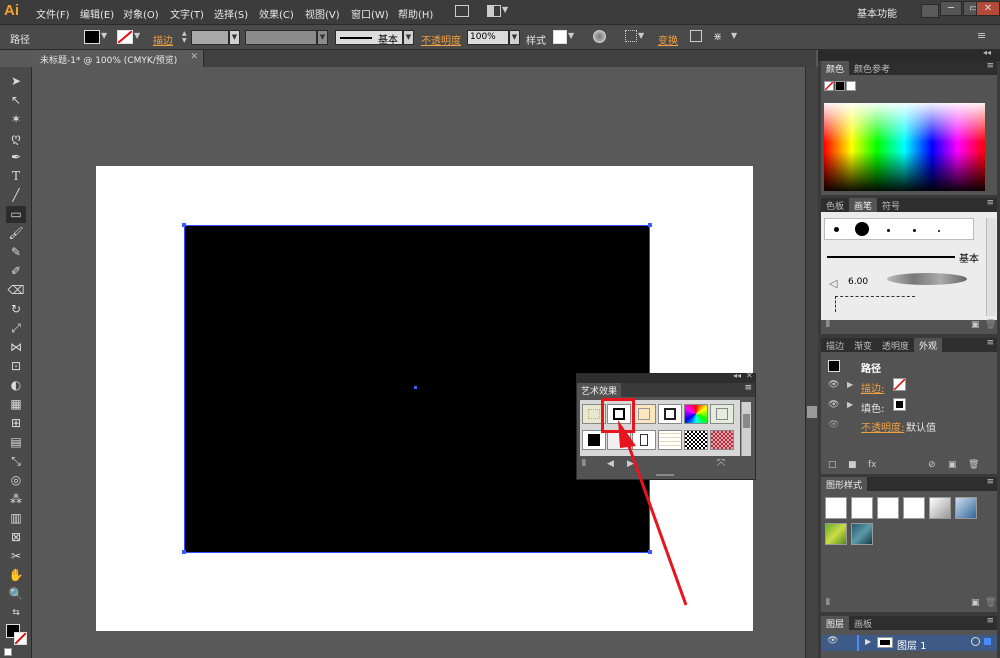 The height and width of the screenshot is (658, 1000). I want to click on selection-tool-icon: ➤, so click(16, 81).